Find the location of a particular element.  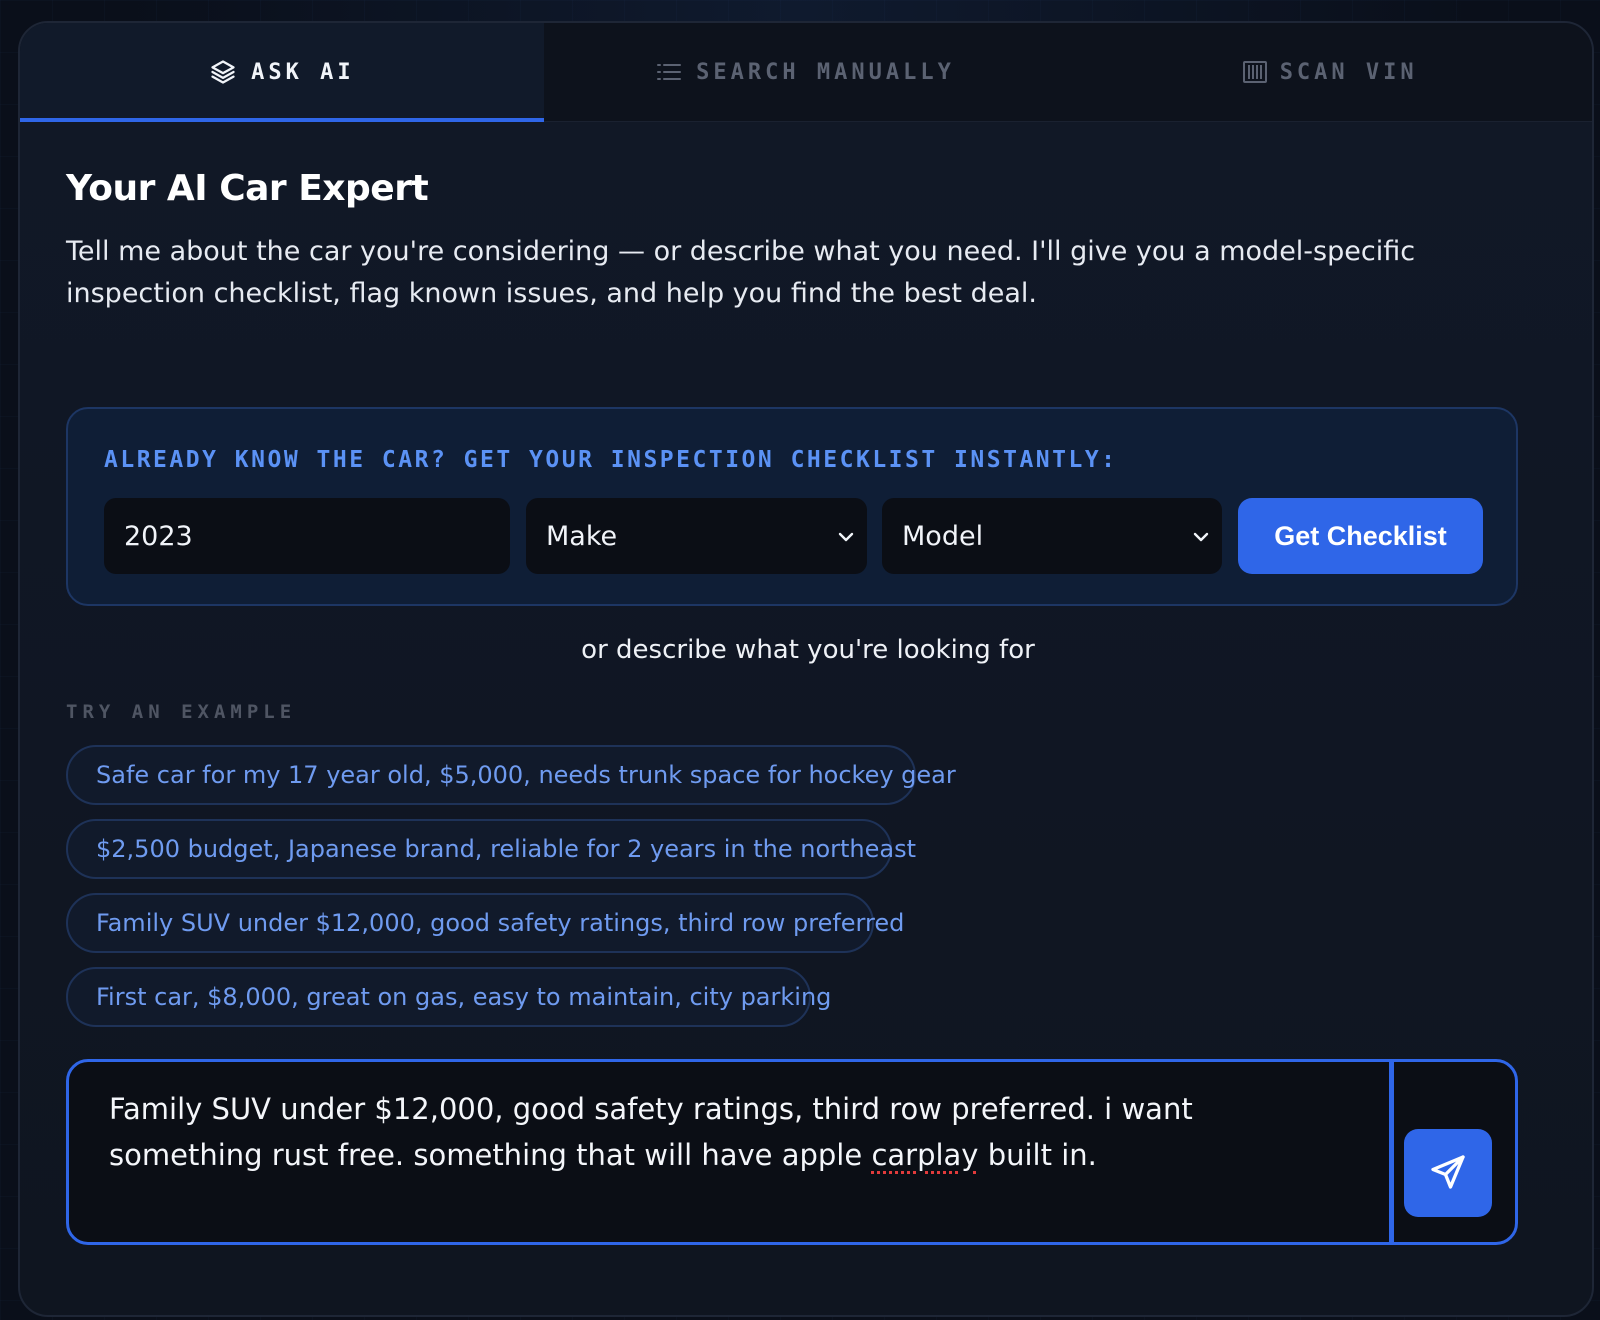

year-input: 2023 is located at coordinates (307, 536).